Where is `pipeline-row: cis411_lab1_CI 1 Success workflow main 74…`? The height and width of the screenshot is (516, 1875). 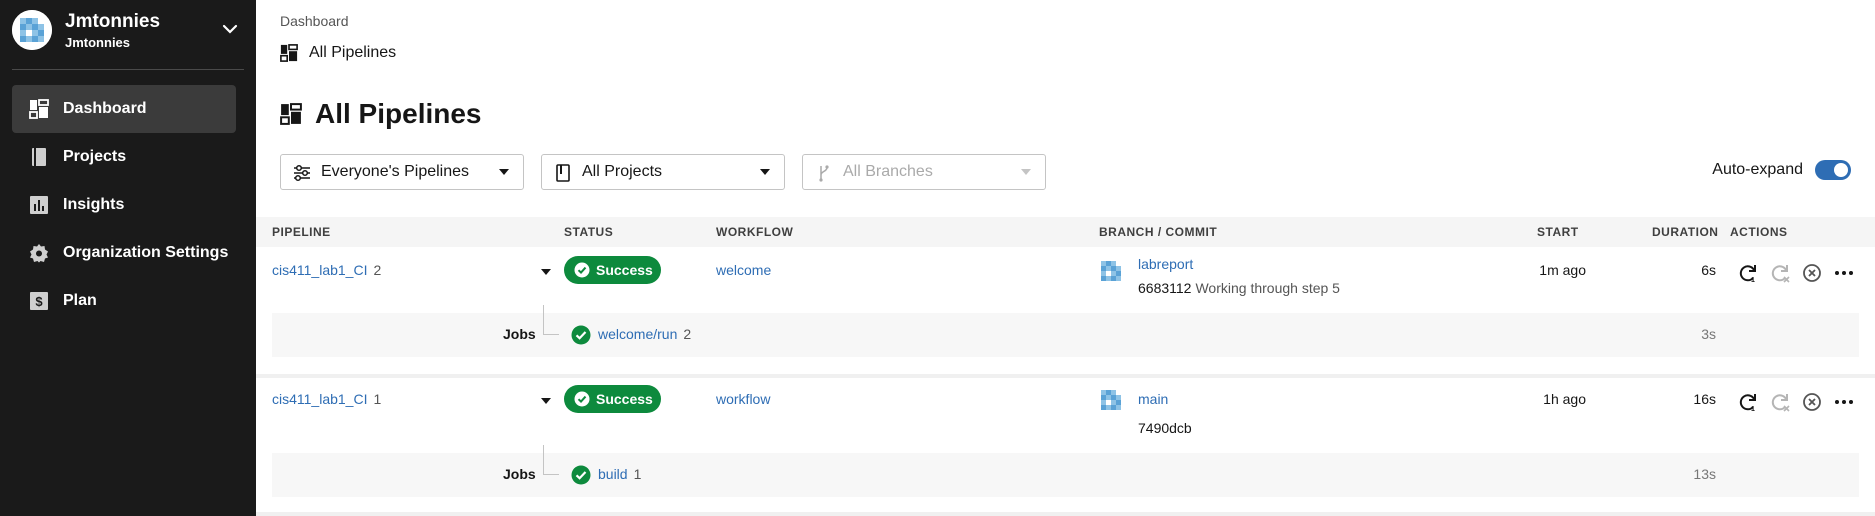 pipeline-row: cis411_lab1_CI 1 Success workflow main 74… is located at coordinates (1065, 409).